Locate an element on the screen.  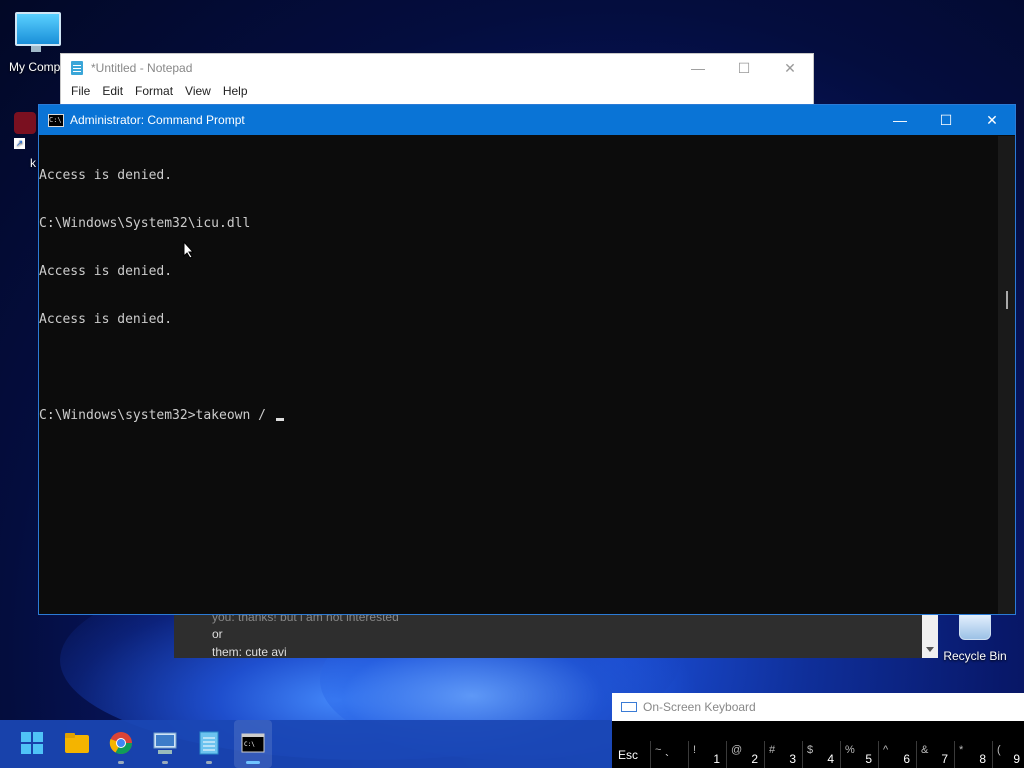
cmd-icon: C:\ is located at coordinates (56, 120).